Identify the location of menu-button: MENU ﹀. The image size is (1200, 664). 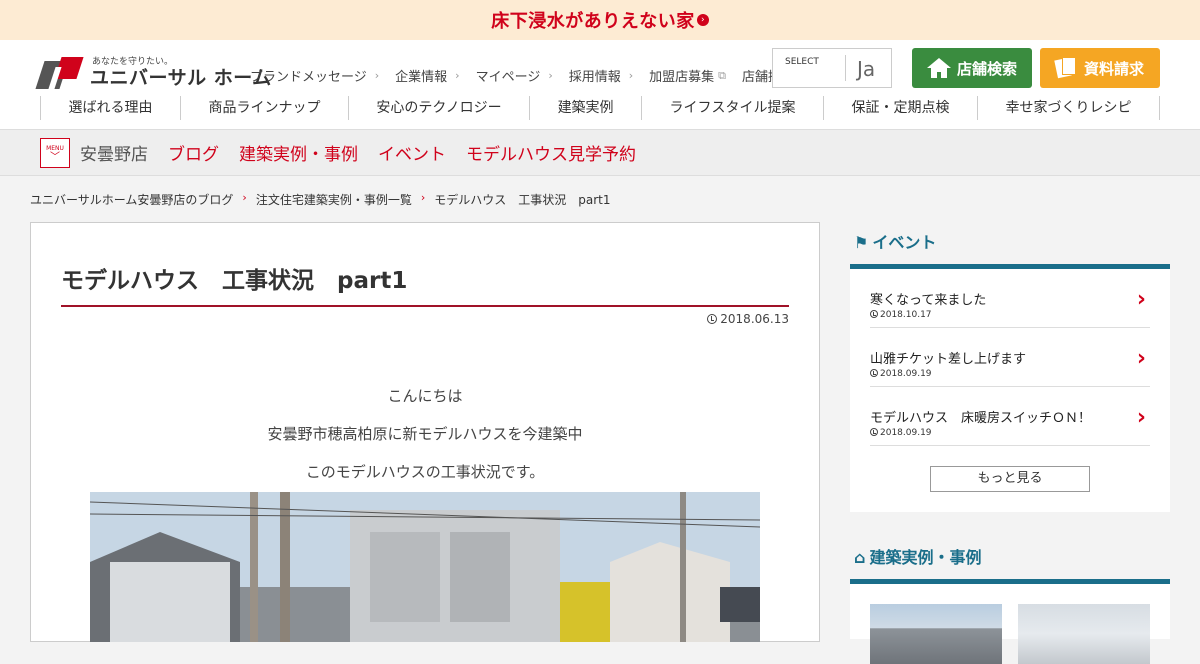
(55, 152).